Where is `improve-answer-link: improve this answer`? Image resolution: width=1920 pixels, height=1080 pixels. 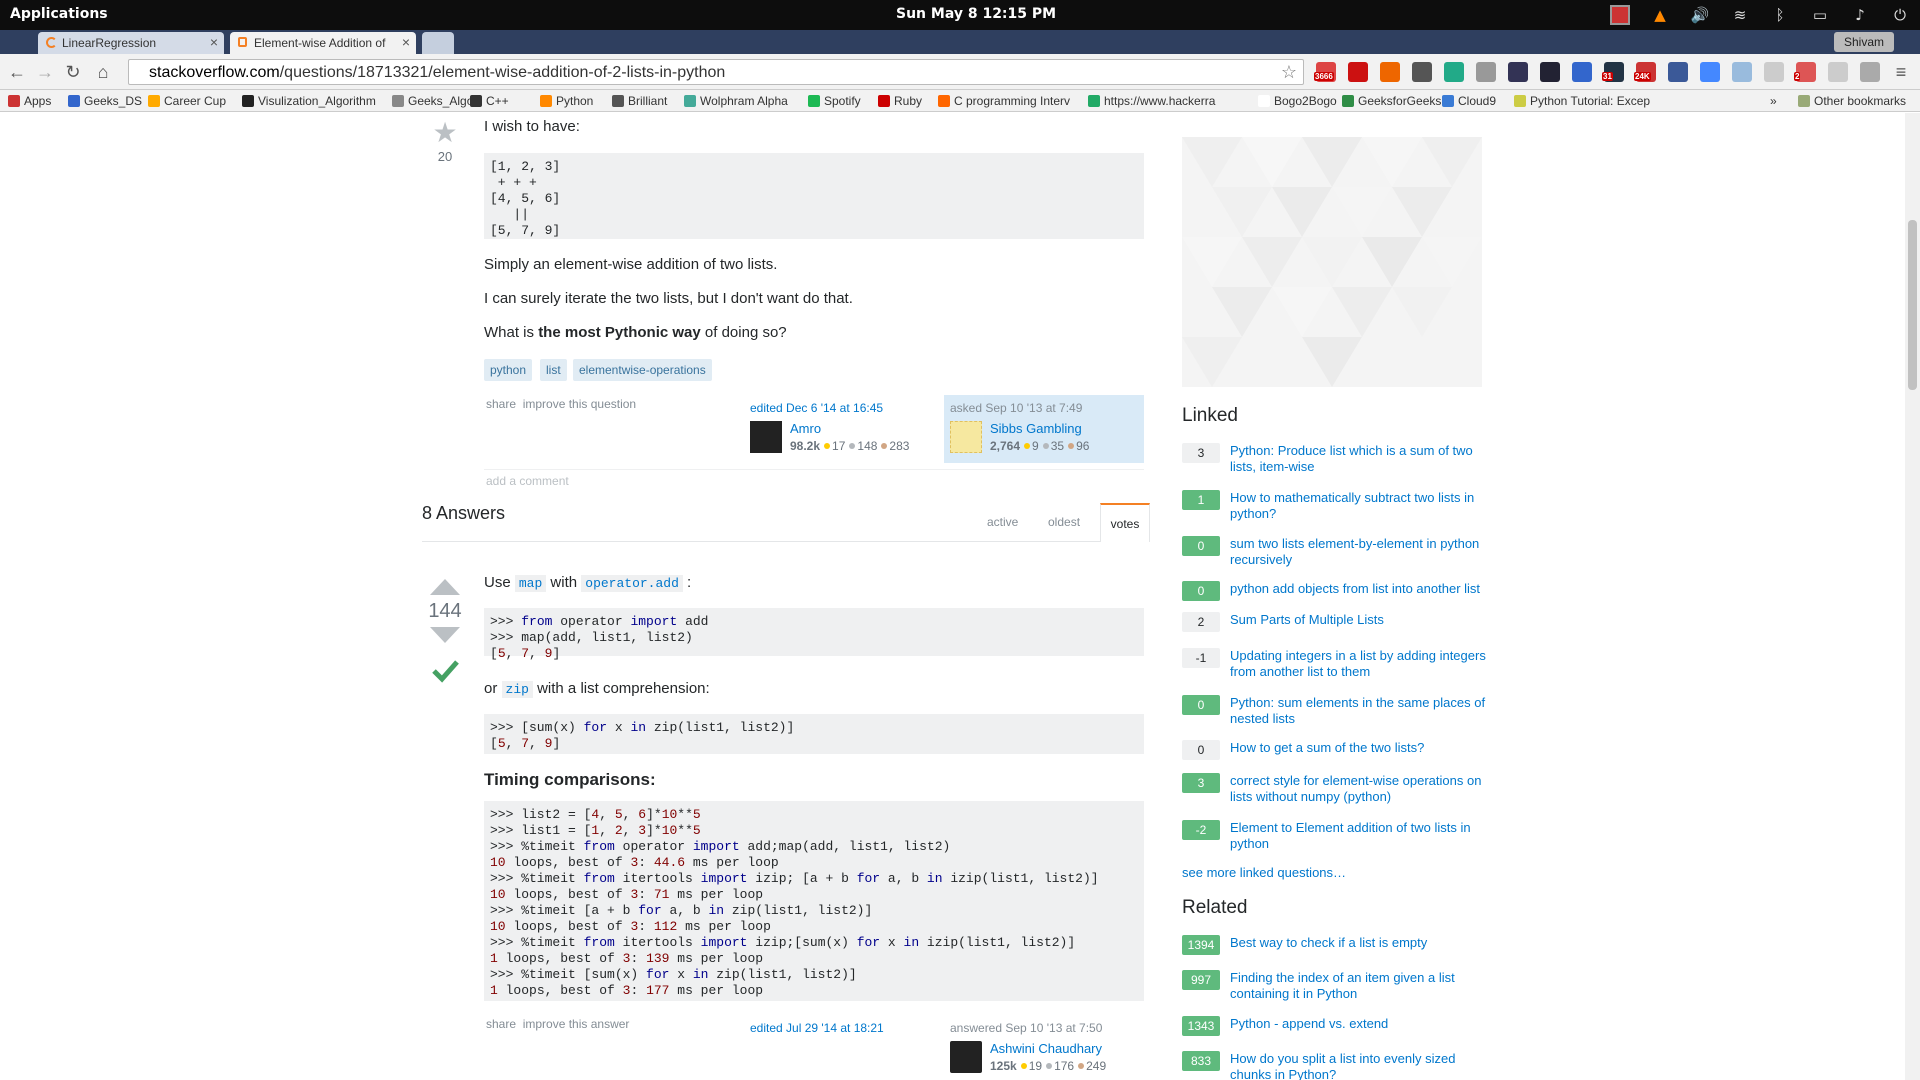
improve-answer-link: improve this answer is located at coordinates (576, 1024).